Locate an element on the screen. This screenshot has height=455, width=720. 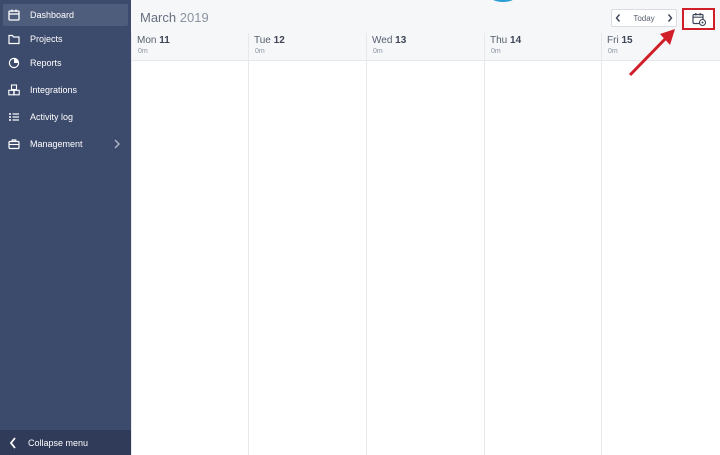
sidebar-item-dashboard: Dashboard is located at coordinates (65, 15).